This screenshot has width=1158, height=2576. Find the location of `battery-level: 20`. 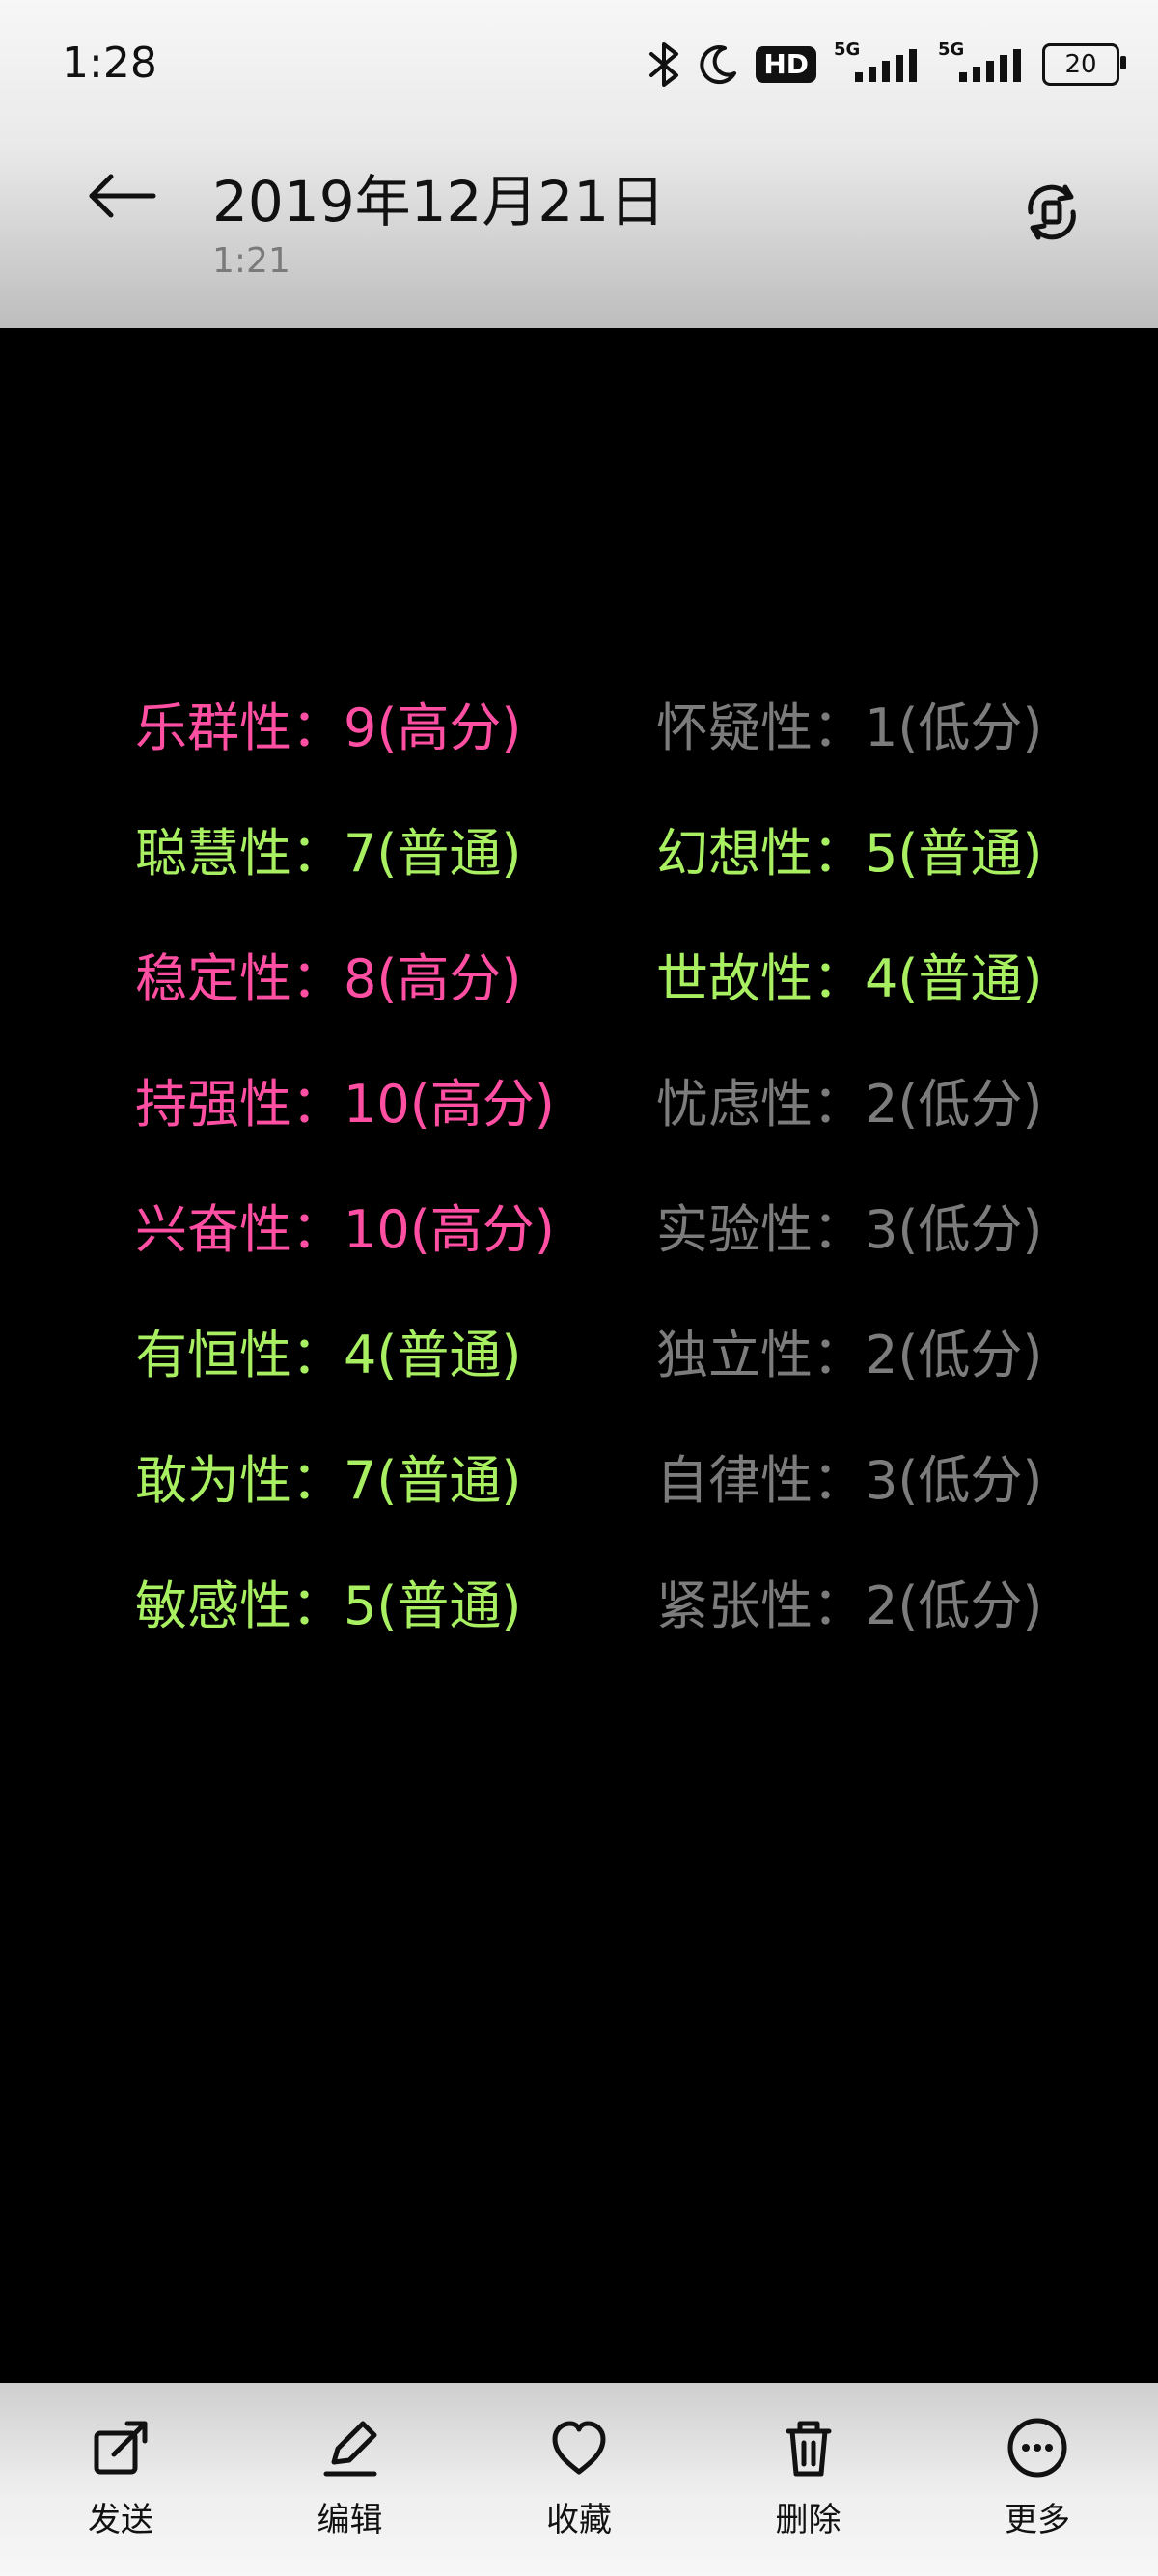

battery-level: 20 is located at coordinates (1080, 64).